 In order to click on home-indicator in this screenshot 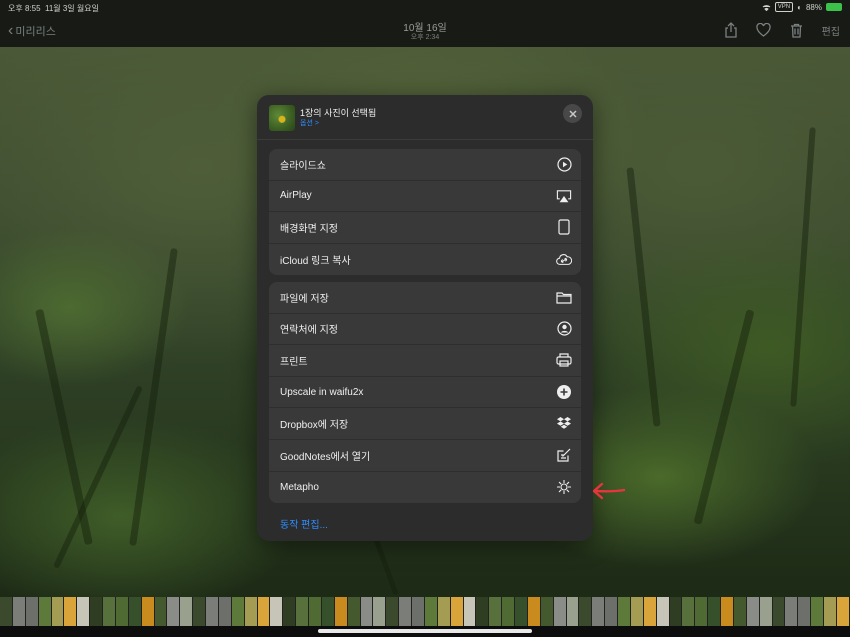, I will do `click(425, 631)`.